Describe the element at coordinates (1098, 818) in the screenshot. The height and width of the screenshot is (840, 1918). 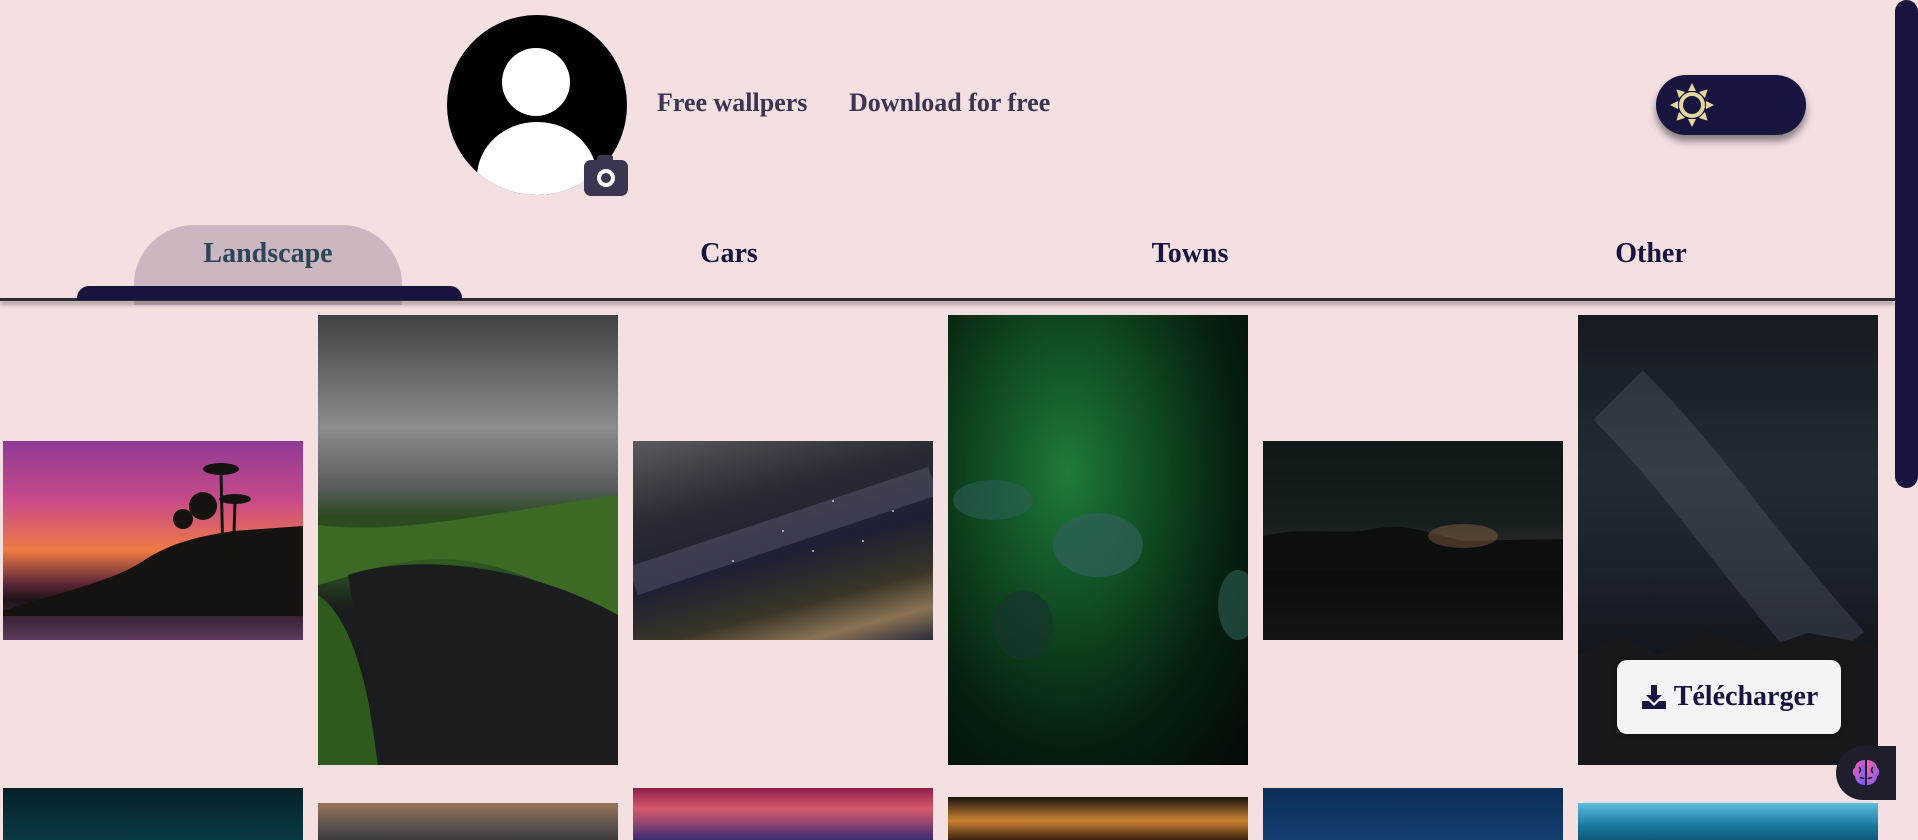
I see `wallpaper-golden-sunset` at that location.